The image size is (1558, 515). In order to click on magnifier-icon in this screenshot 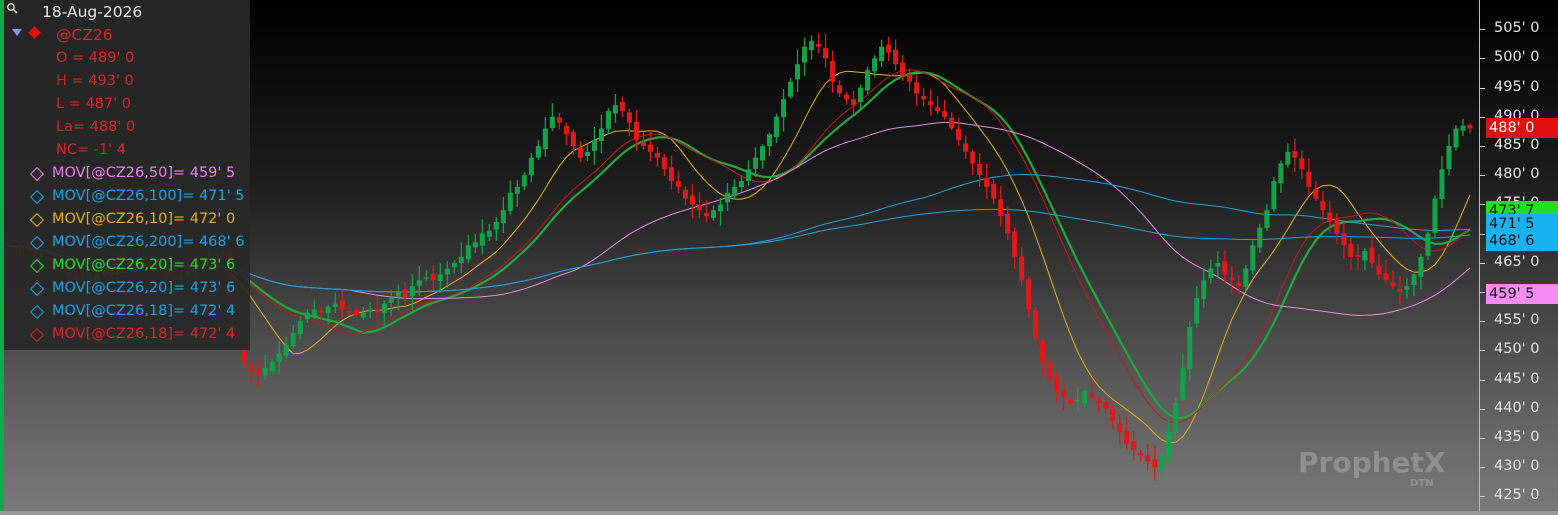, I will do `click(12, 8)`.